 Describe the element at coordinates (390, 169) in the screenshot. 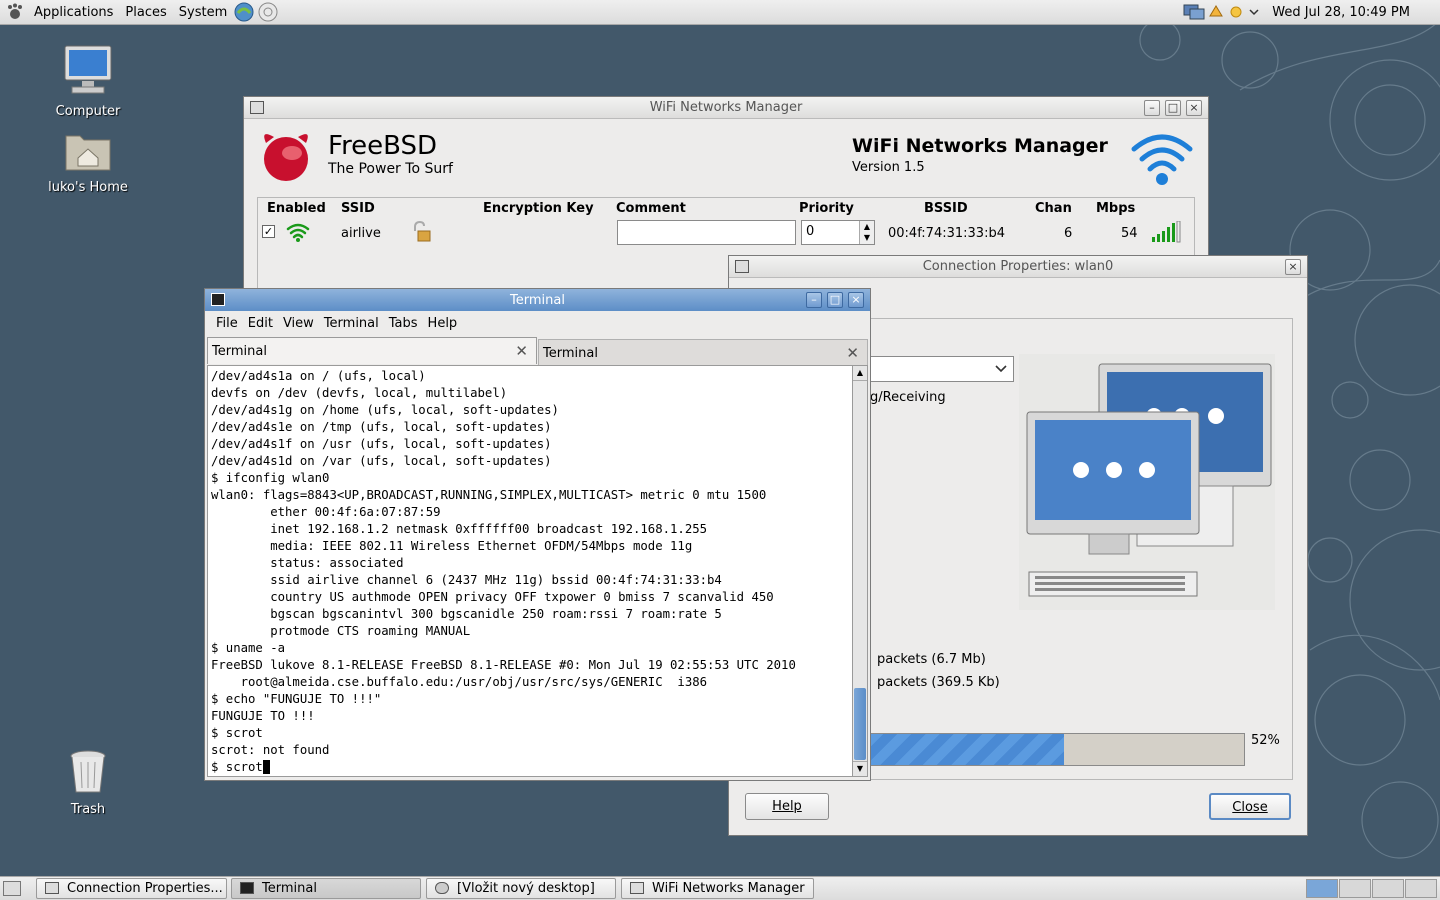

I see `brand-tagline: The Power To Surf` at that location.